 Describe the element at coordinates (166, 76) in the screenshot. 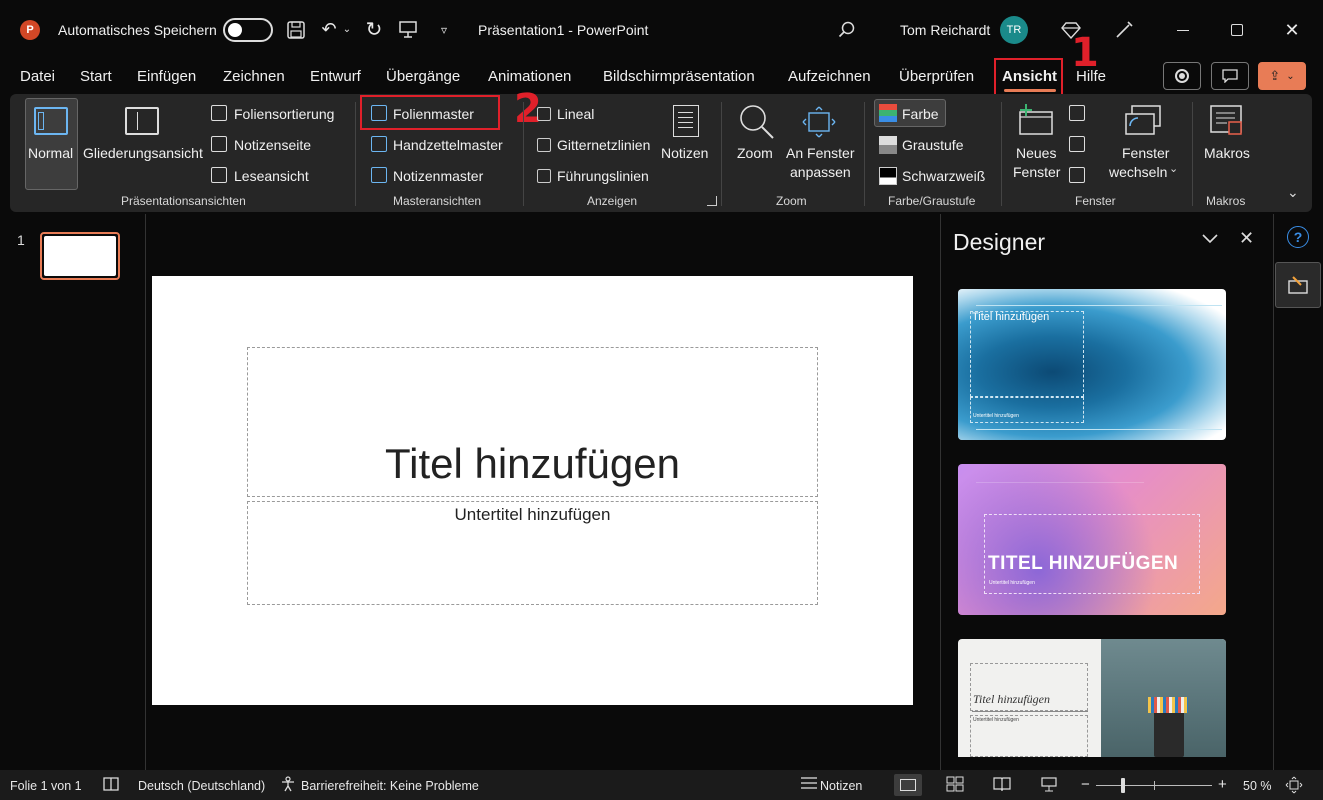

I see `tab-einfuegen: Einfügen` at that location.